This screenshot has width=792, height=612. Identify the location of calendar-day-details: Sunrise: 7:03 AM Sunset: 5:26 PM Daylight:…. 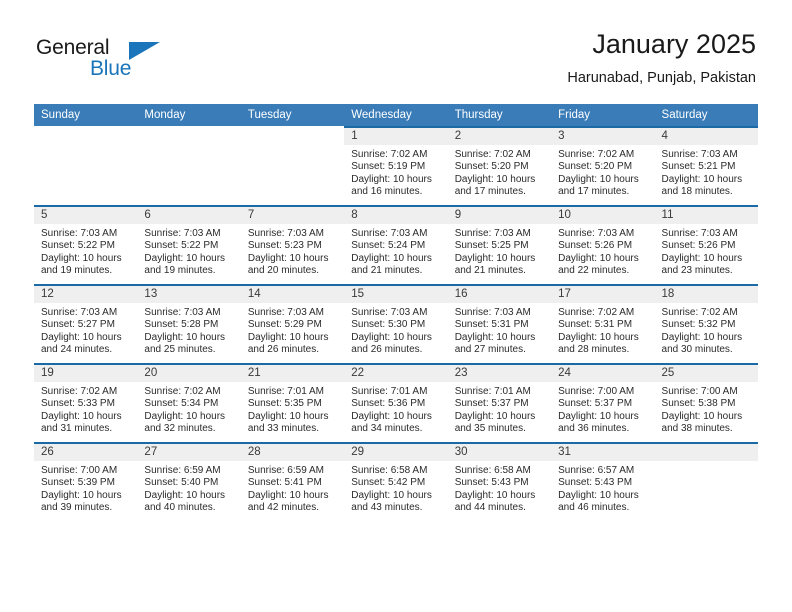
(706, 250).